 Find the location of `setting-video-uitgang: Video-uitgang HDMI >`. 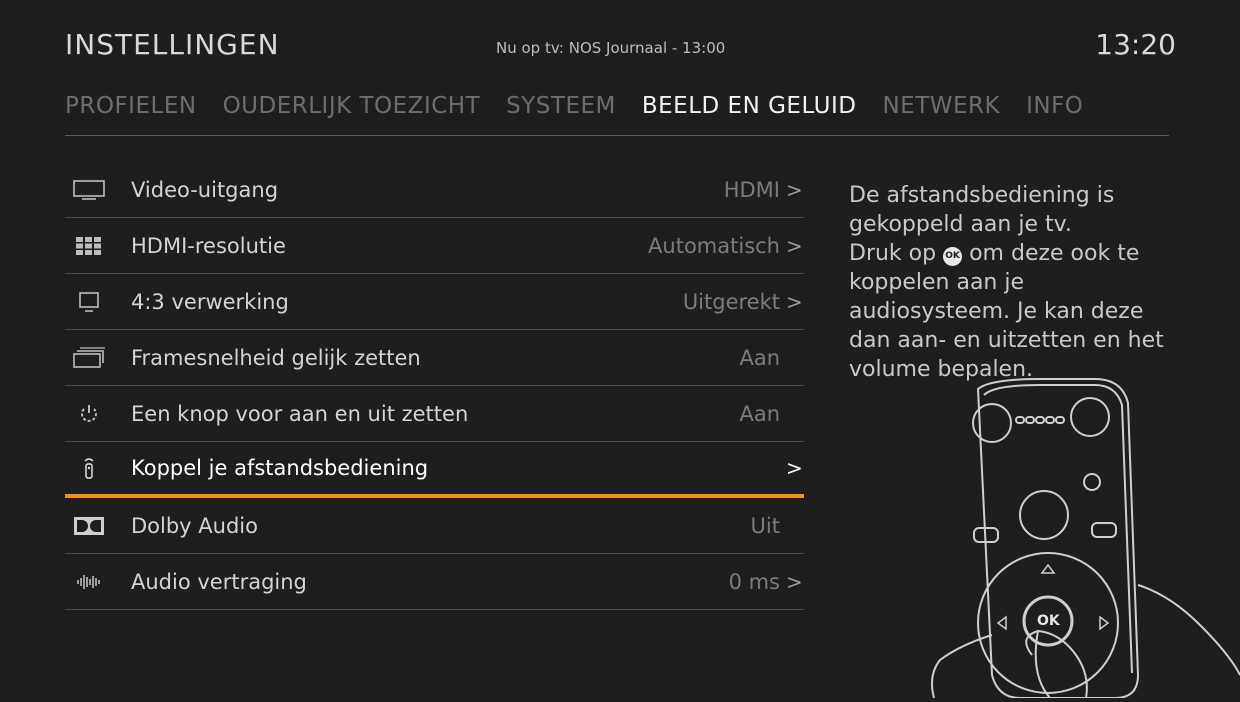

setting-video-uitgang: Video-uitgang HDMI > is located at coordinates (434, 190).